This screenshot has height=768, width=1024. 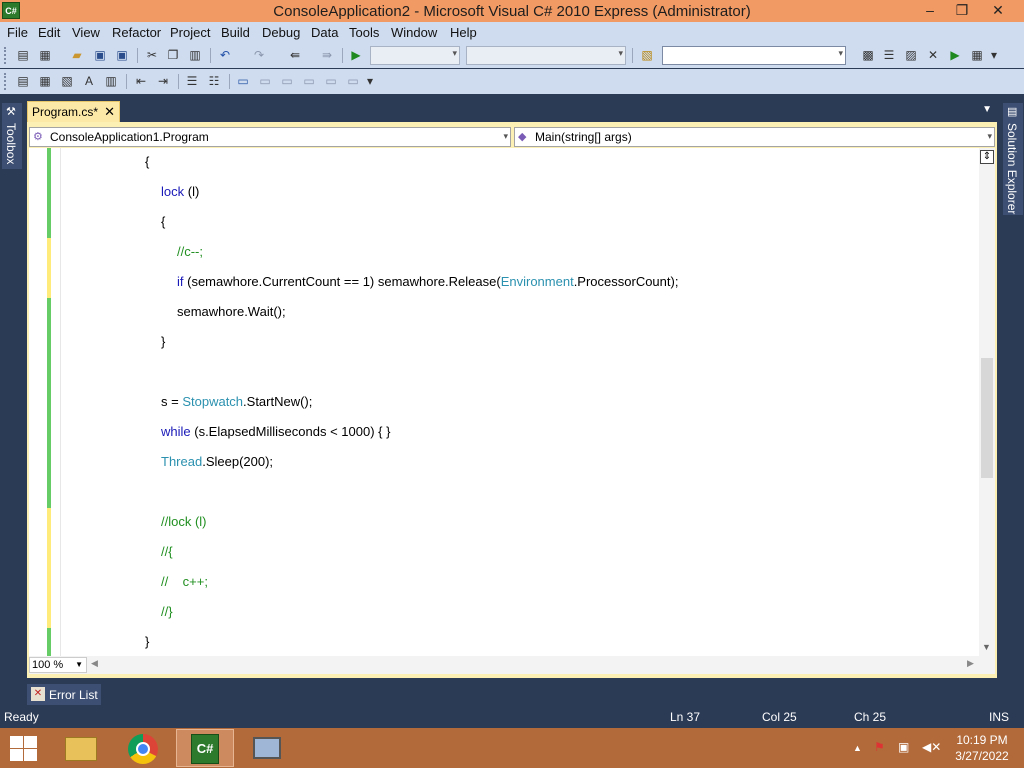 I want to click on save-icon: ▣, so click(x=100, y=55).